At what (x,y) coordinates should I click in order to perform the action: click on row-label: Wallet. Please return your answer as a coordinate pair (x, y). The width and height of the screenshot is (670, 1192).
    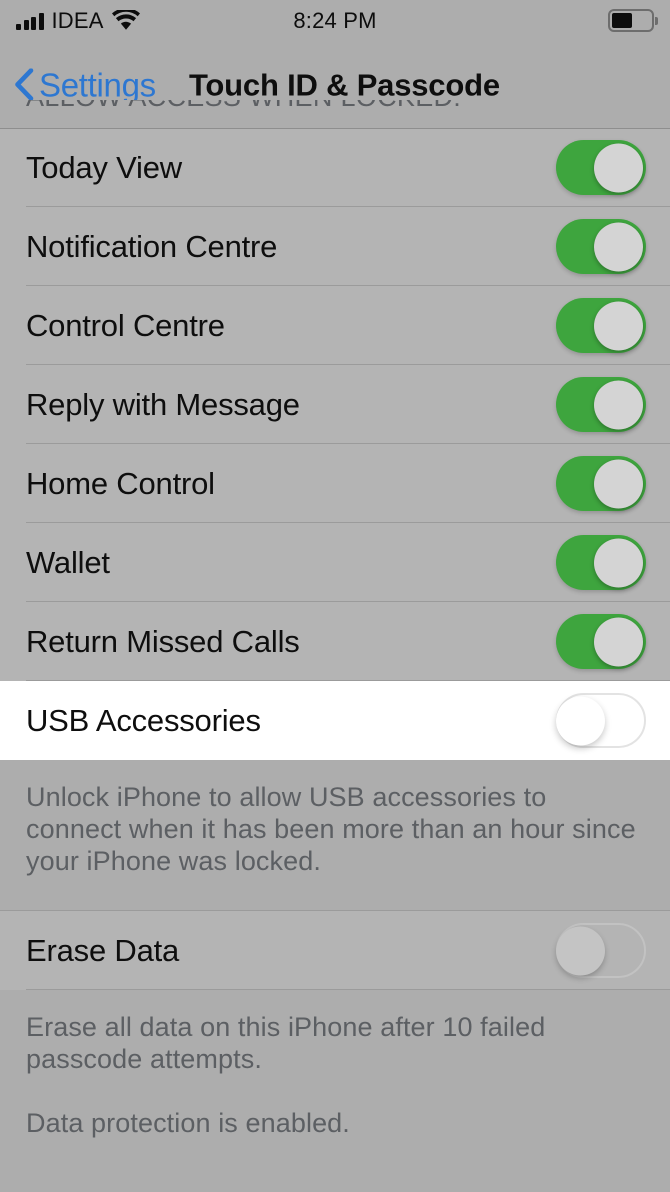
    Looking at the image, I should click on (68, 562).